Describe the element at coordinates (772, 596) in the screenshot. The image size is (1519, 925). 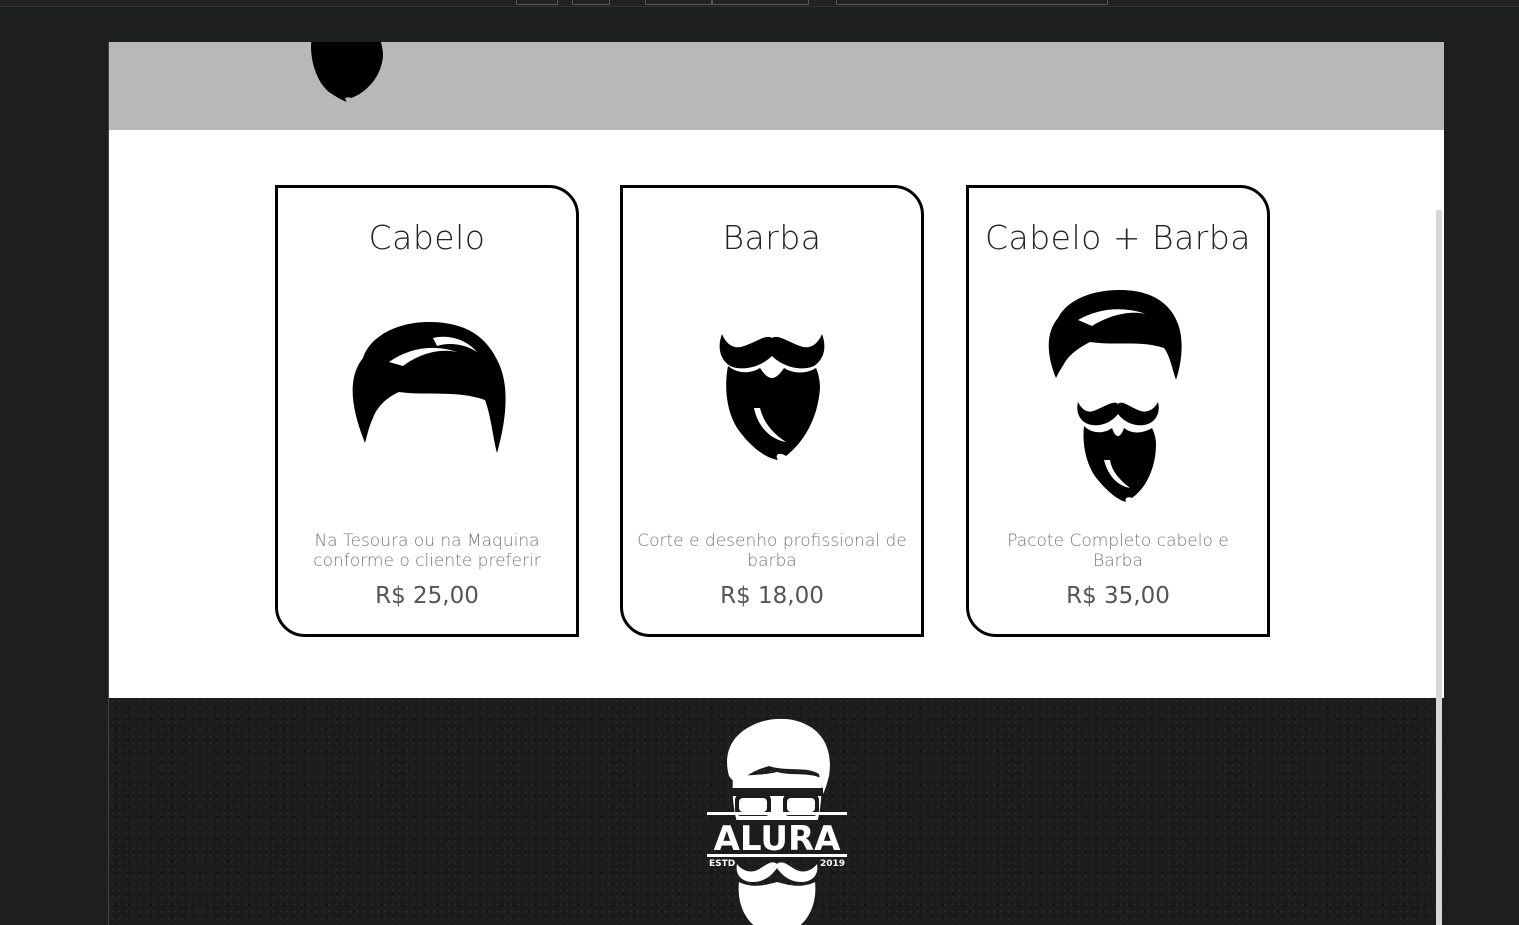
I see `service-price: R$ 18,00` at that location.